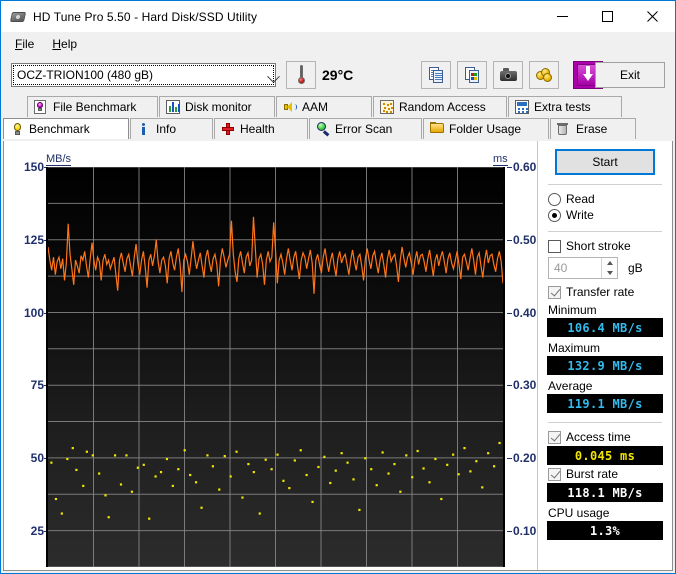  I want to click on stepper-down, so click(609, 273).